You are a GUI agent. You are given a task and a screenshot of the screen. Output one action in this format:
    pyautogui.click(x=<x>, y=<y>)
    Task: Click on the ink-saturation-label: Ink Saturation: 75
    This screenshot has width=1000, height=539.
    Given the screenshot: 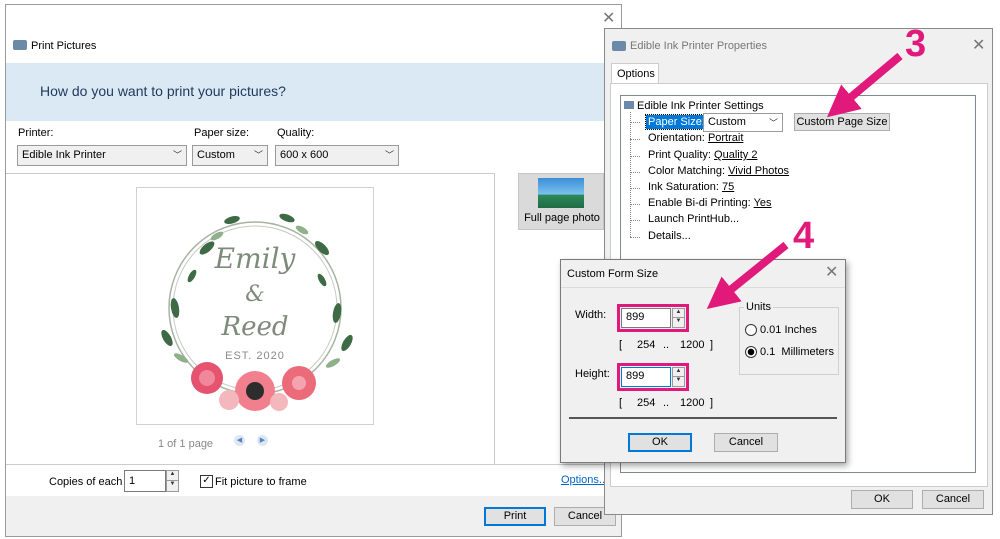 What is the action you would take?
    pyautogui.click(x=691, y=187)
    